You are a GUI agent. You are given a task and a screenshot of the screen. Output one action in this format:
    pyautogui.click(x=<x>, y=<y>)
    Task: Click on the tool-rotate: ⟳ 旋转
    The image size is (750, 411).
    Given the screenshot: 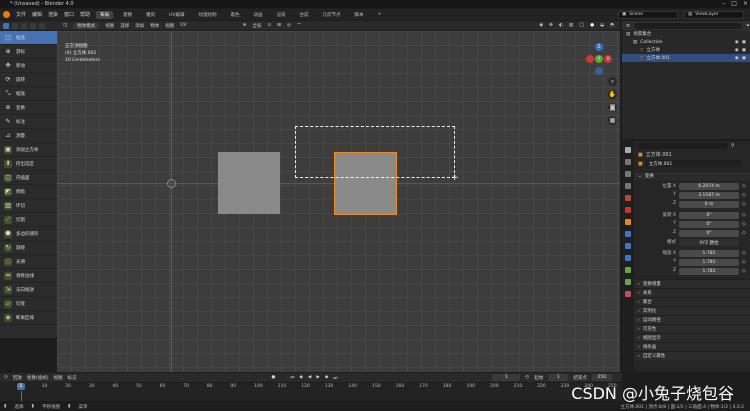 What is the action you would take?
    pyautogui.click(x=28, y=80)
    